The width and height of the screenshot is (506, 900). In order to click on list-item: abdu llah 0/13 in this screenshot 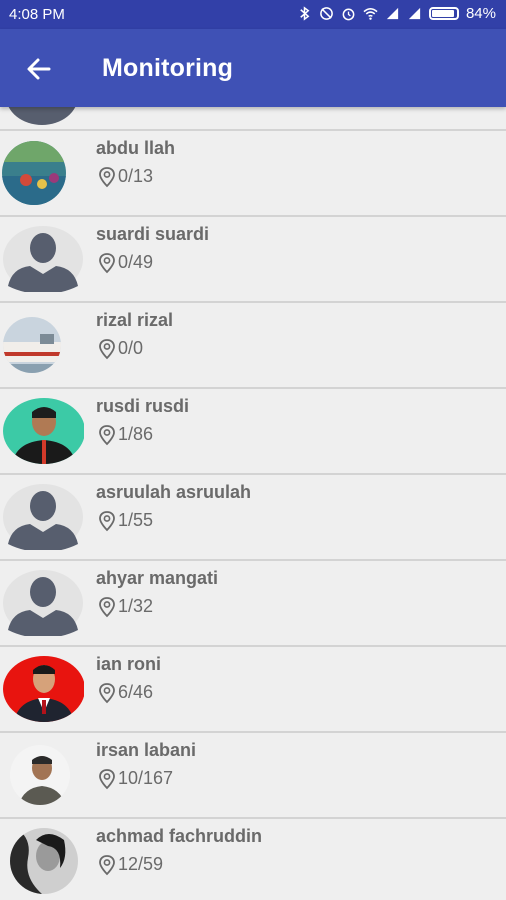, I will do `click(253, 174)`.